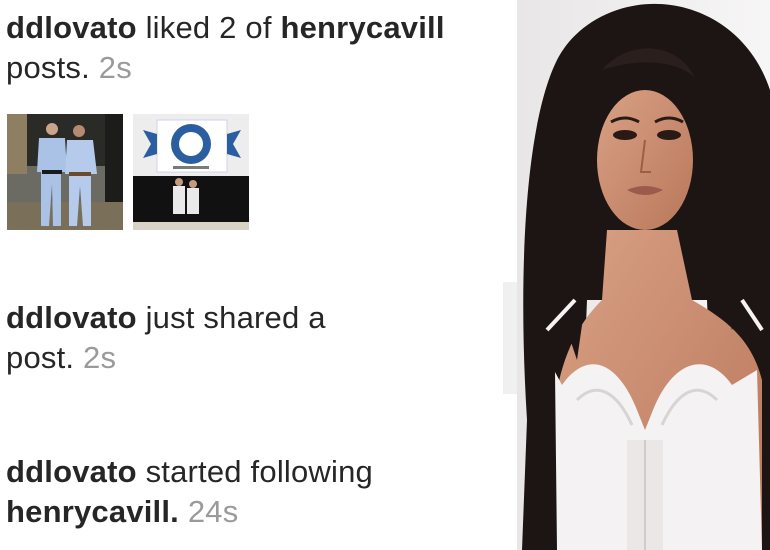 The width and height of the screenshot is (770, 550). I want to click on activity-line-1: ddlovato started following, so click(189, 472).